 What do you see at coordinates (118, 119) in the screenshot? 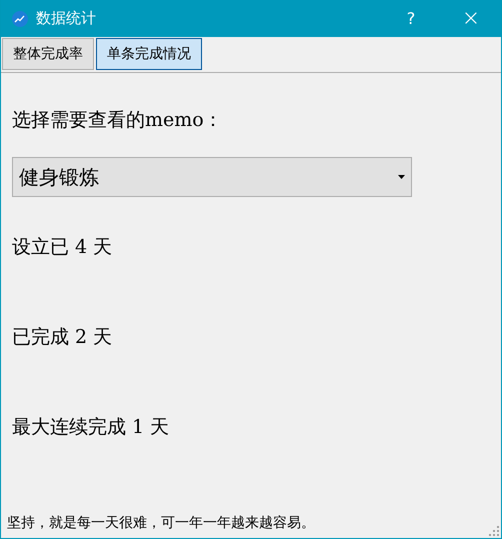
I see `prompt-label: 选择需要查看的memo：` at bounding box center [118, 119].